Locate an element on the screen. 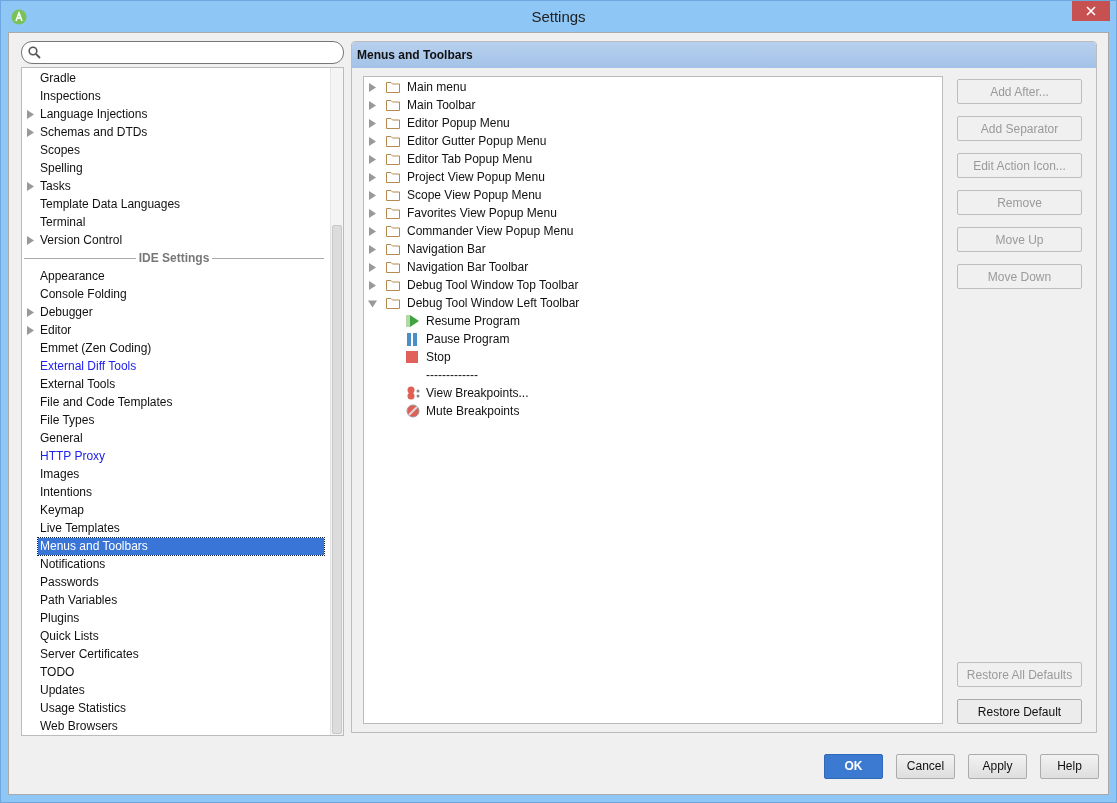 Image resolution: width=1117 pixels, height=803 pixels. close-button is located at coordinates (1091, 11).